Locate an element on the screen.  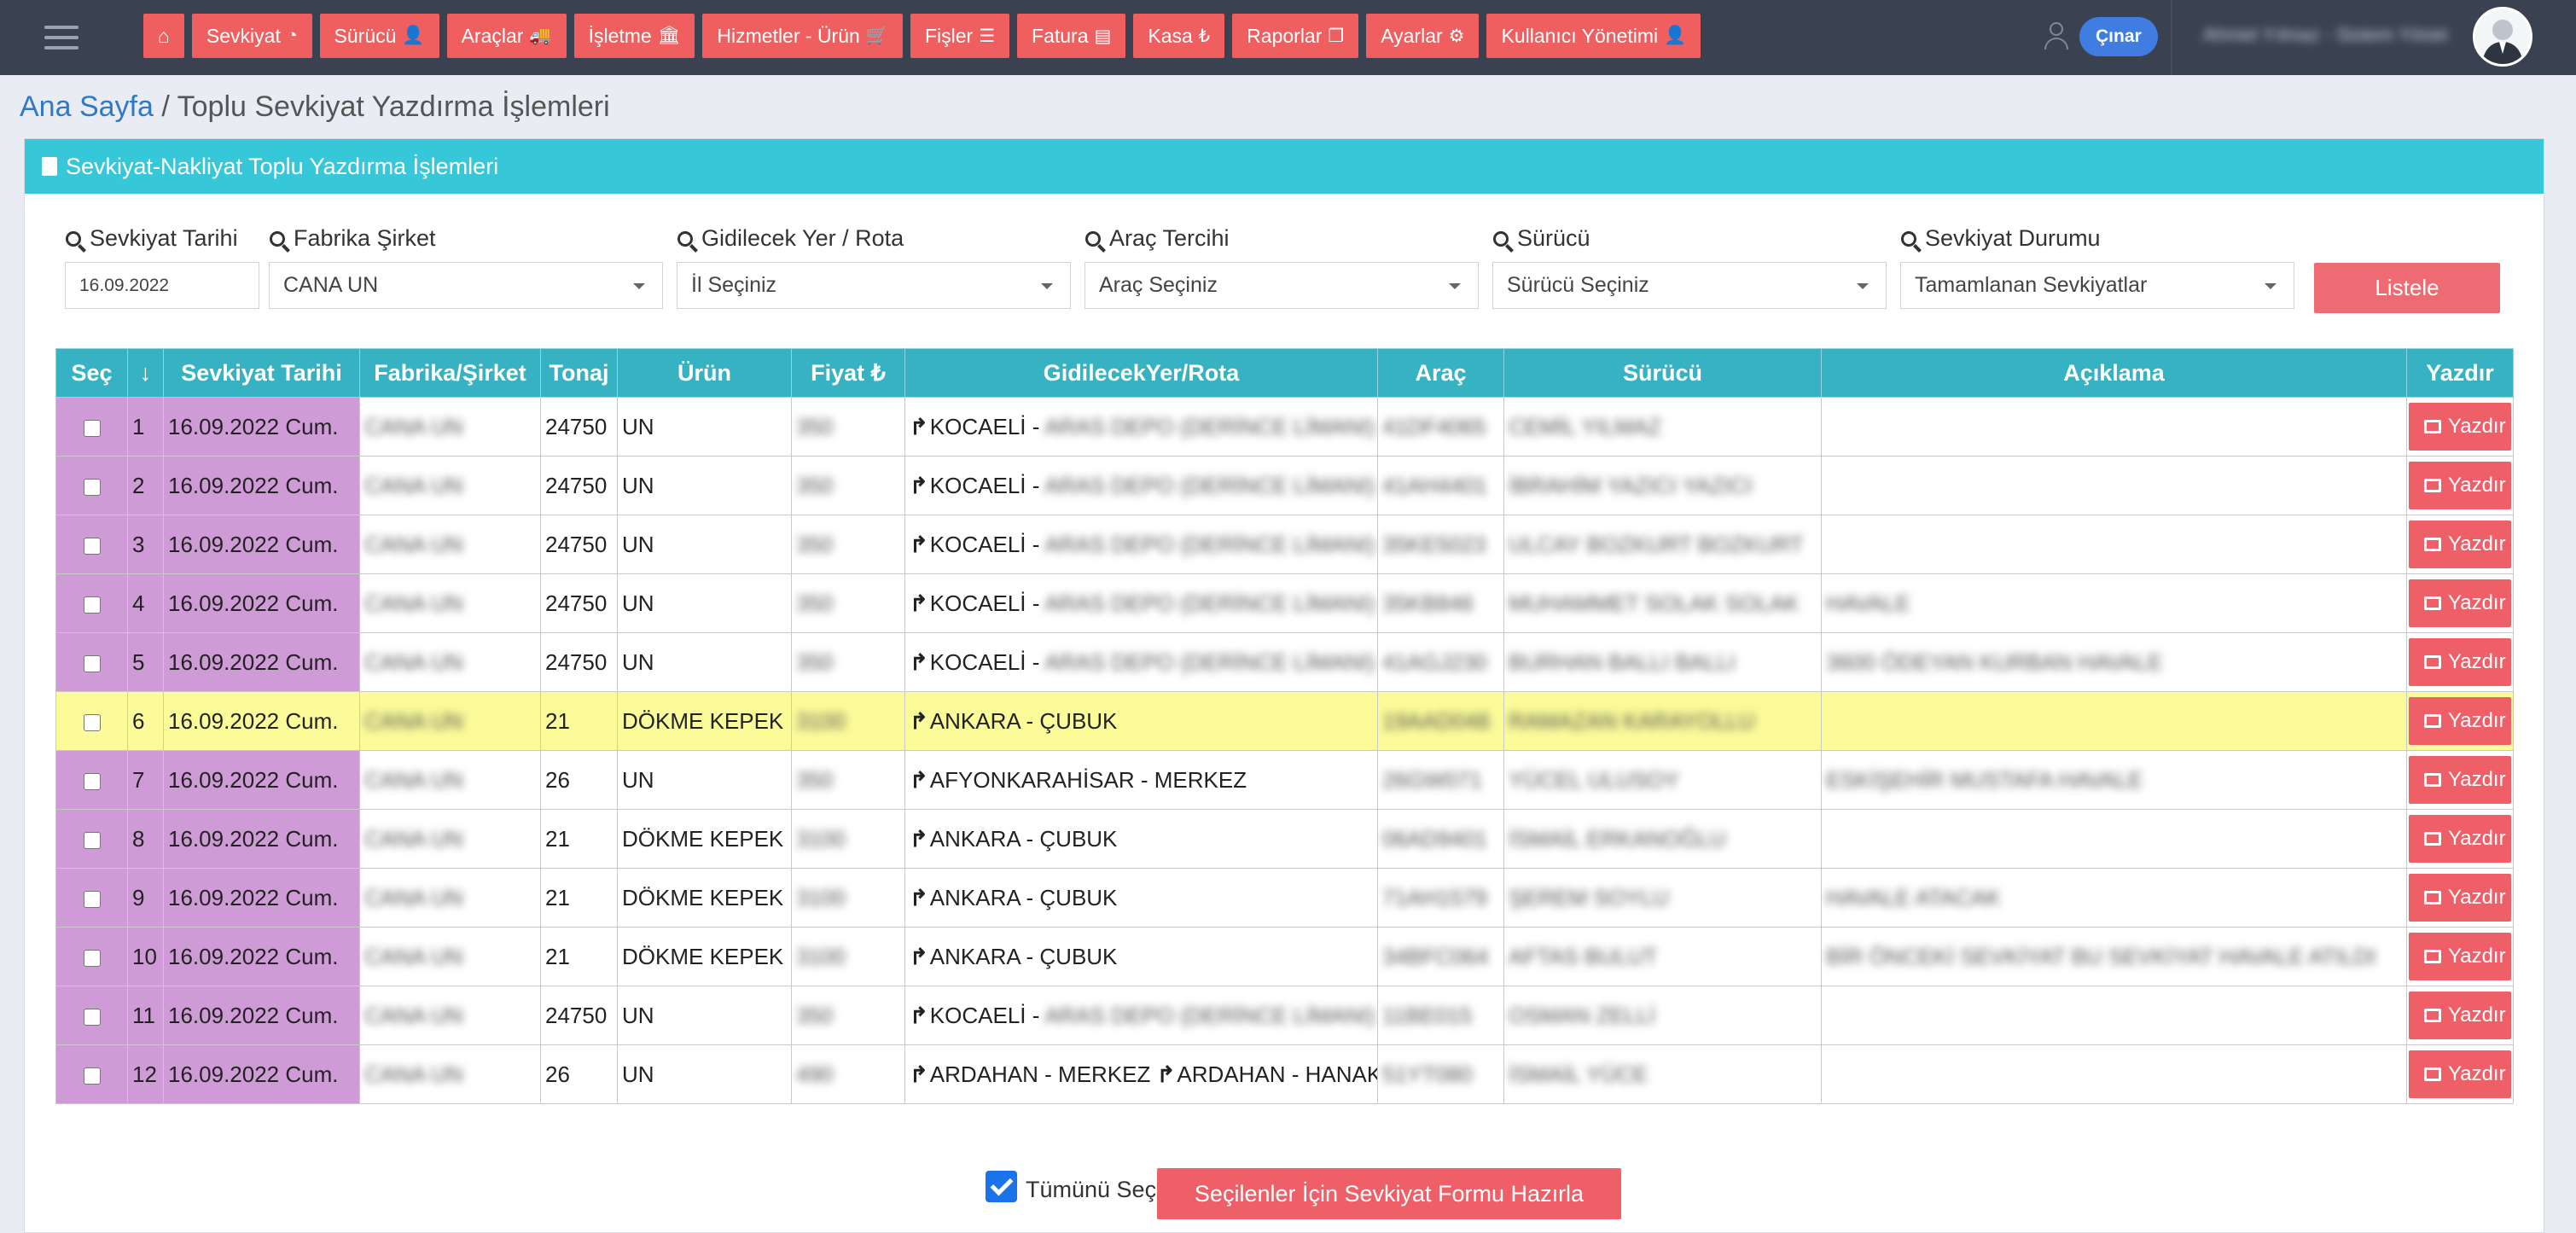
nav-fatura-button: Fatura ▤ is located at coordinates (1071, 36).